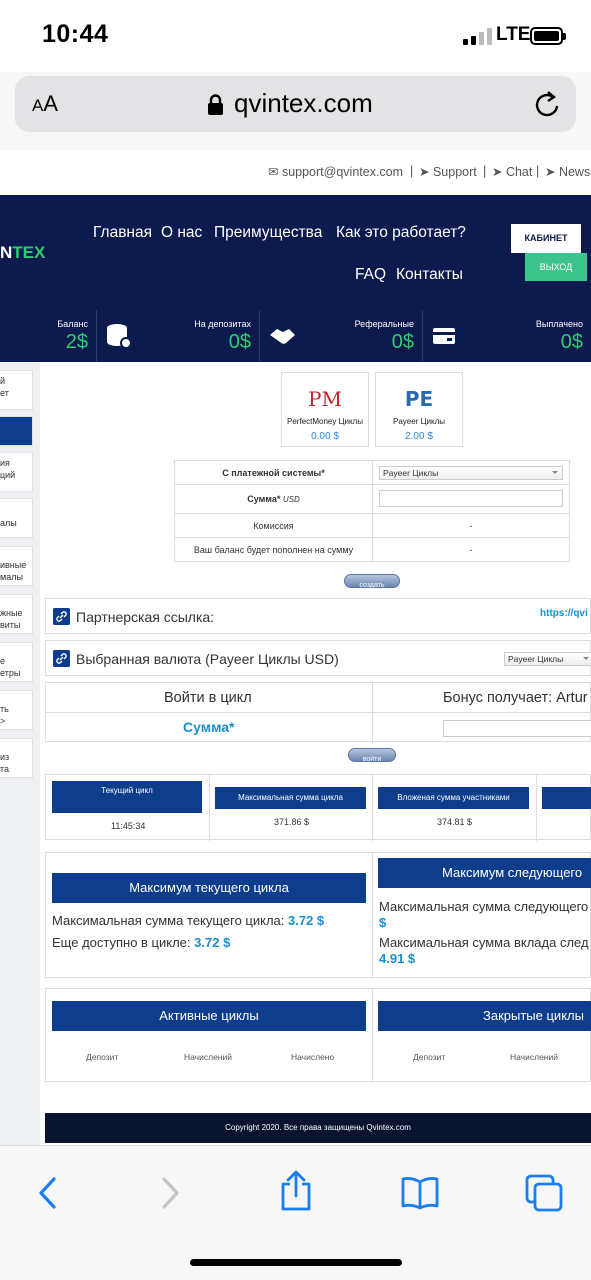 The image size is (591, 1280). I want to click on bookmarks-icon, so click(420, 1193).